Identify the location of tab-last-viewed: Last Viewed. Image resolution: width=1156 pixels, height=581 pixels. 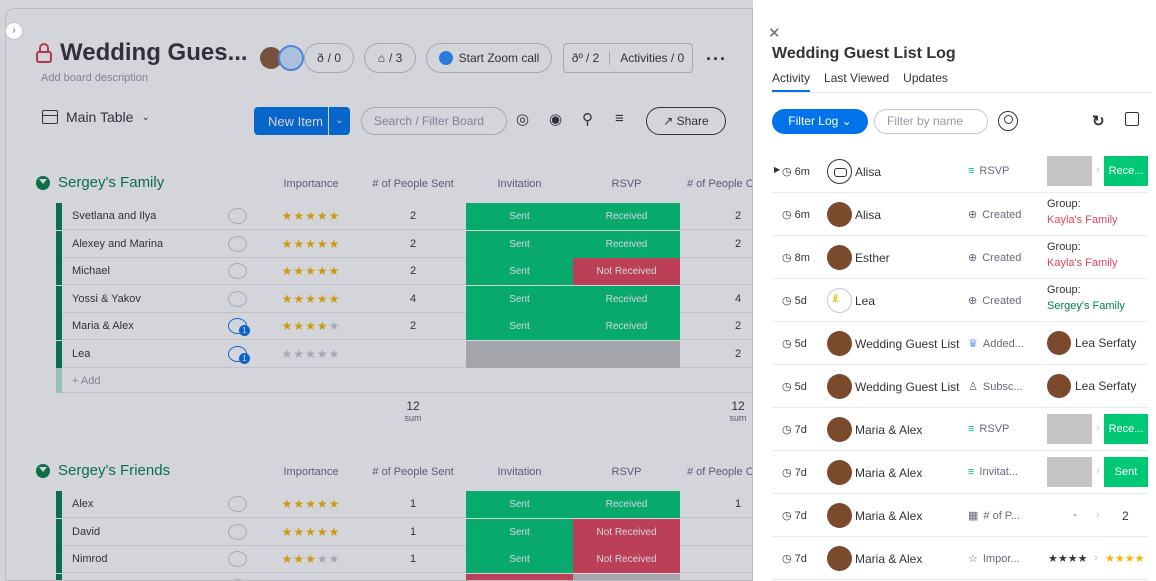
(856, 81).